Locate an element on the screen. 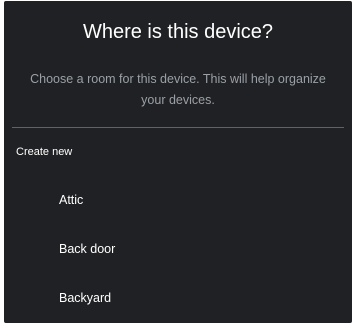  room-option-back-door: Back door is located at coordinates (178, 250).